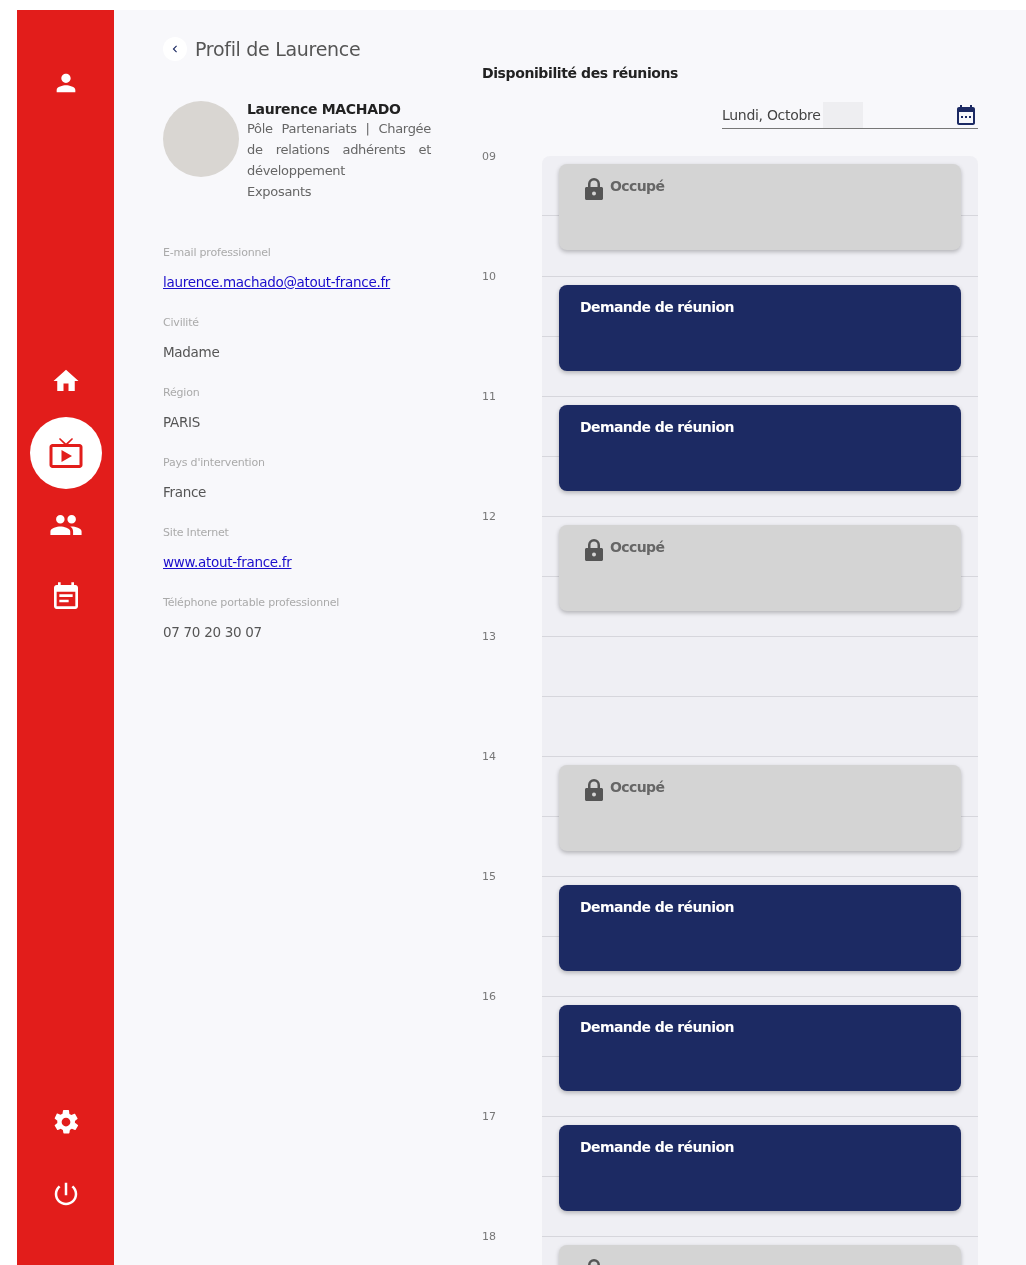 The height and width of the screenshot is (1265, 1026). What do you see at coordinates (227, 562) in the screenshot?
I see `field-link: www.atout-france.fr` at bounding box center [227, 562].